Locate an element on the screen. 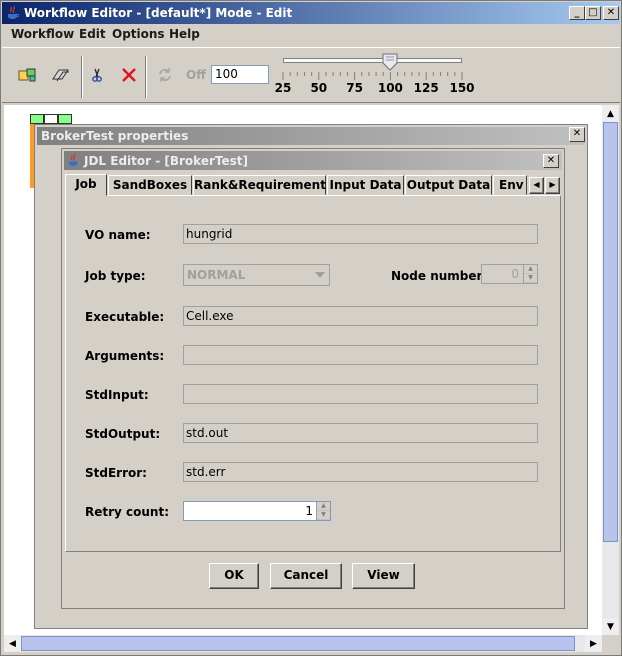  retry-count-value: 1 is located at coordinates (309, 511).